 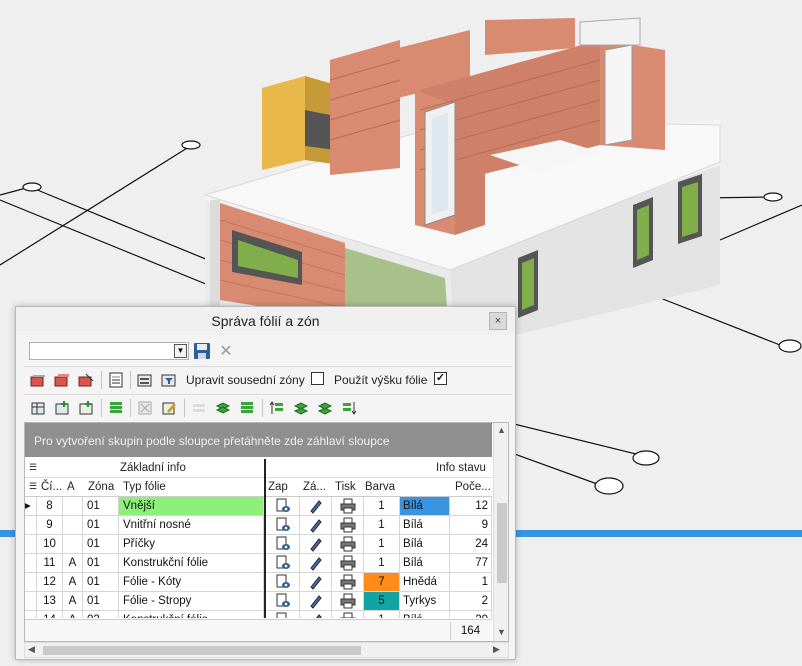 I want to click on horizontal-scrollbar: ◀ ▶, so click(x=266, y=650).